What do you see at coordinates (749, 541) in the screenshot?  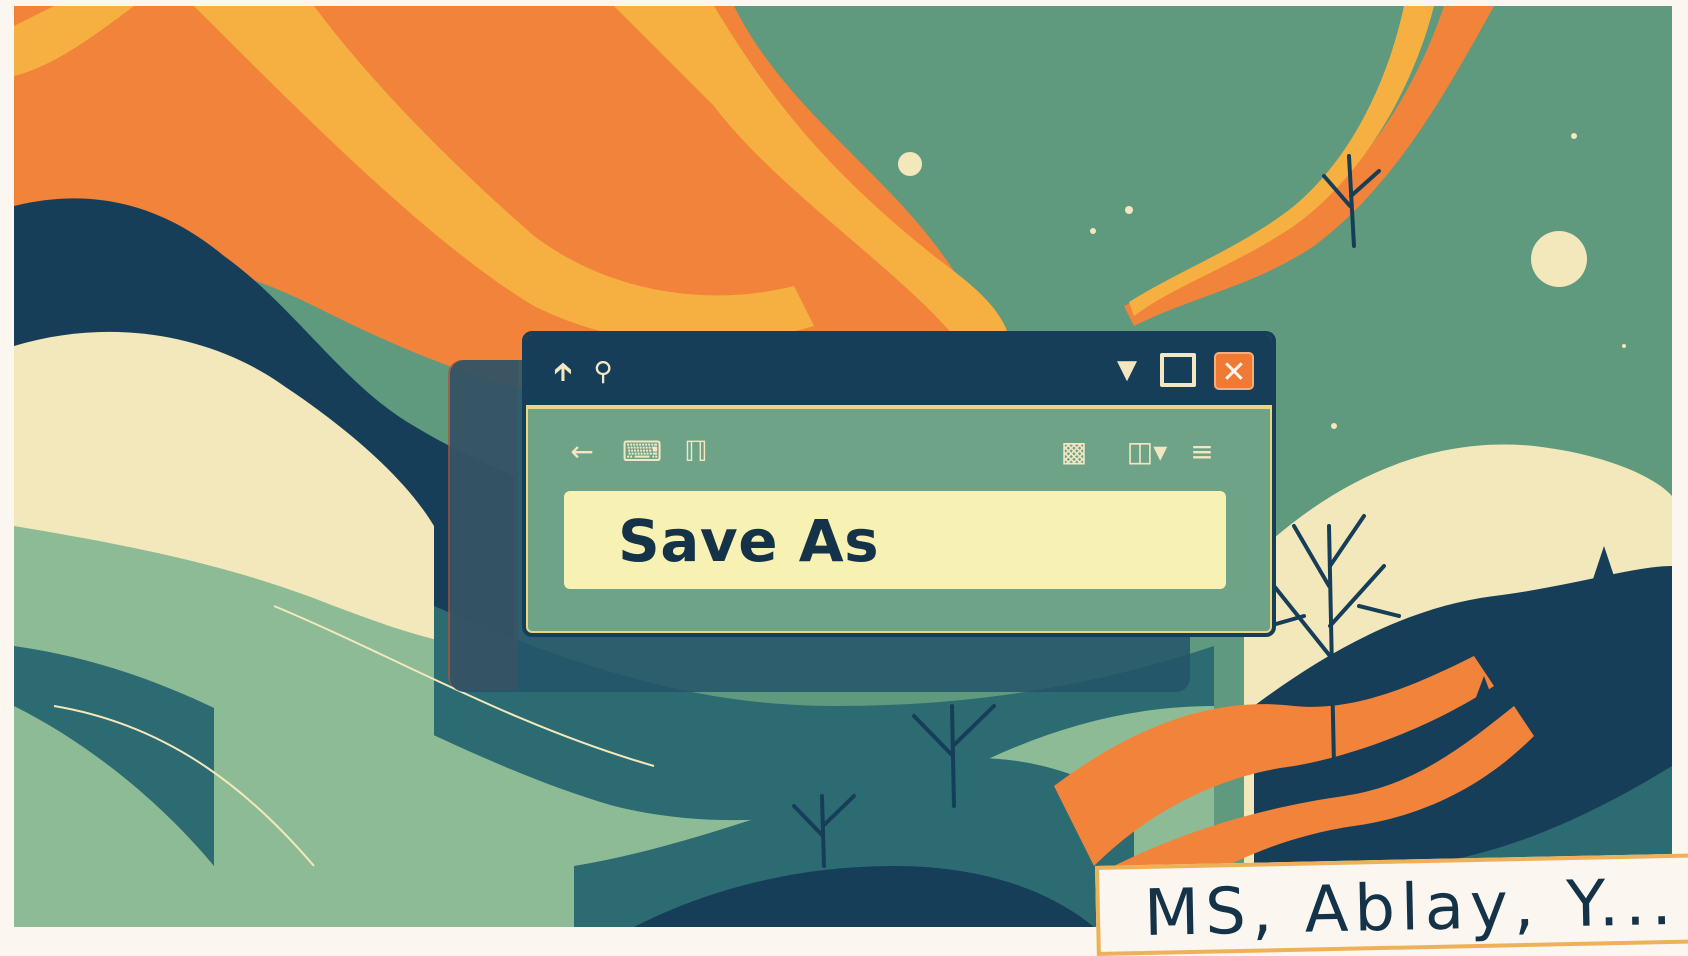 I see `filename-value: Save As` at bounding box center [749, 541].